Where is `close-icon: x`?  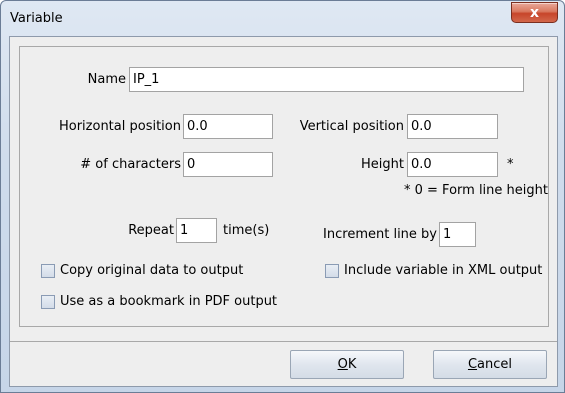
close-icon: x is located at coordinates (534, 12).